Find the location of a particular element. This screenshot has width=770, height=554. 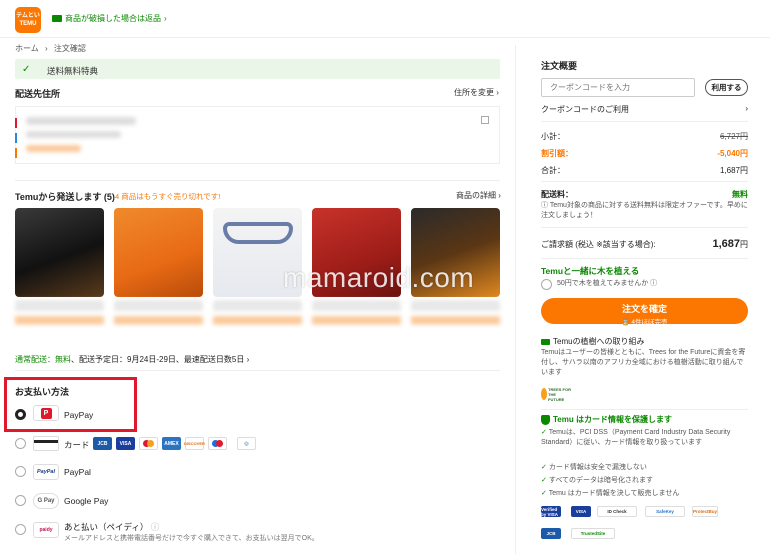

safekey-badge: SafeKey is located at coordinates (665, 511).